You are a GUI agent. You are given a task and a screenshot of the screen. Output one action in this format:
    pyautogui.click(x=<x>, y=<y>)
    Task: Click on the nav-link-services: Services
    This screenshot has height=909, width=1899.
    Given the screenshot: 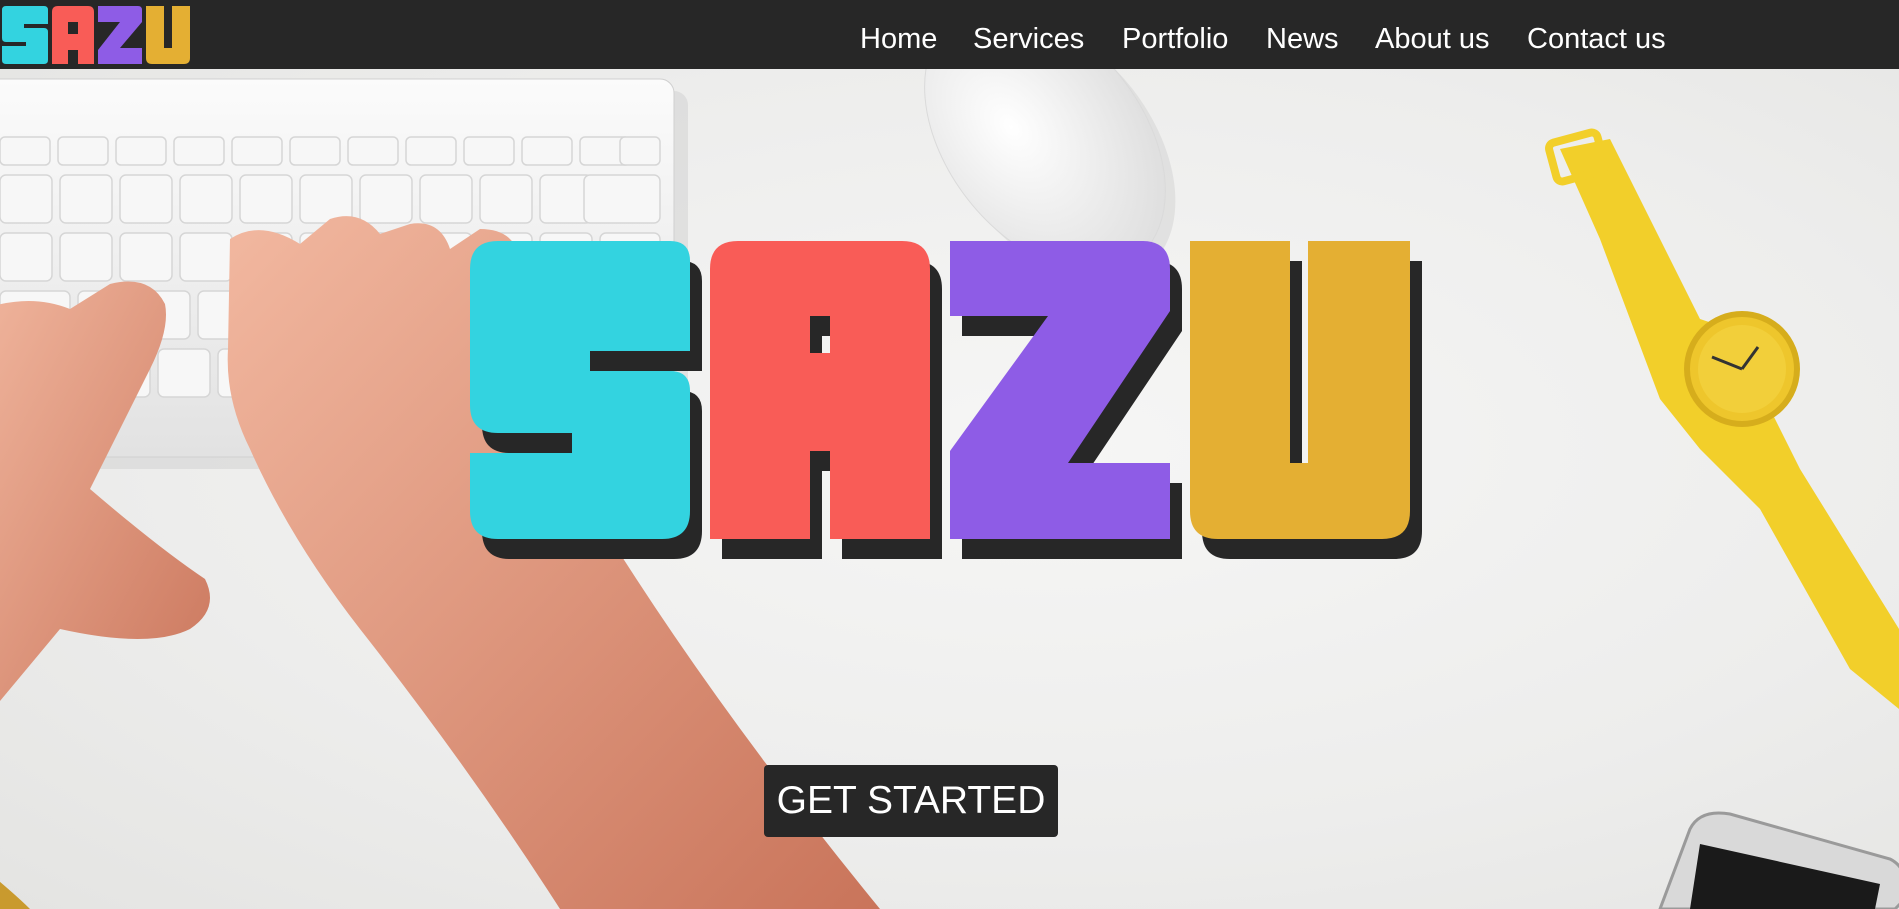 What is the action you would take?
    pyautogui.click(x=1028, y=39)
    